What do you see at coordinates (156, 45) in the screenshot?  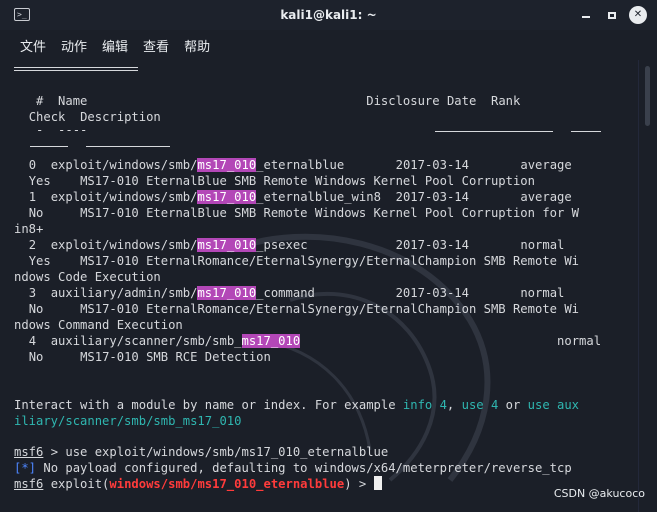 I see `menu-view: 查看` at bounding box center [156, 45].